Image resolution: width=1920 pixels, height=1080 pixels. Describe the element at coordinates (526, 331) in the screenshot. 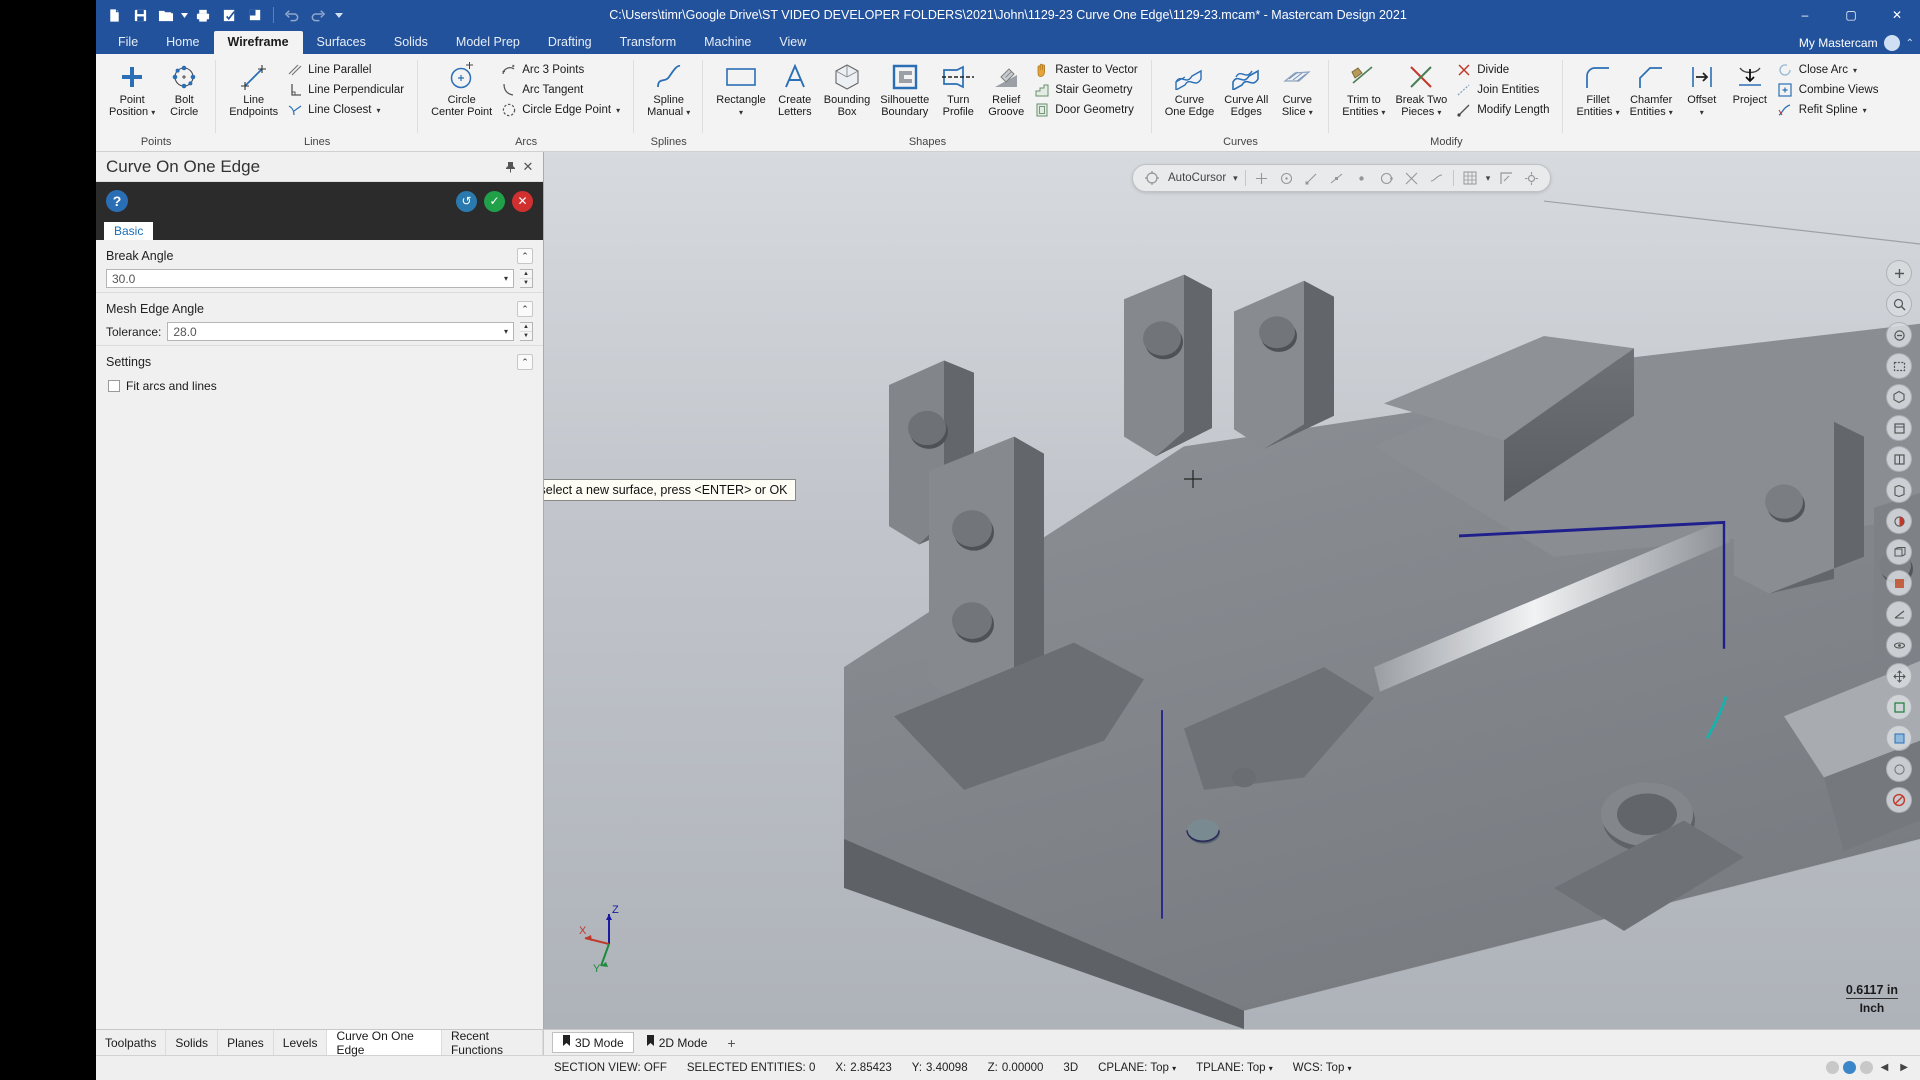

I see `tolerance-spinner: ▲ ▼` at that location.